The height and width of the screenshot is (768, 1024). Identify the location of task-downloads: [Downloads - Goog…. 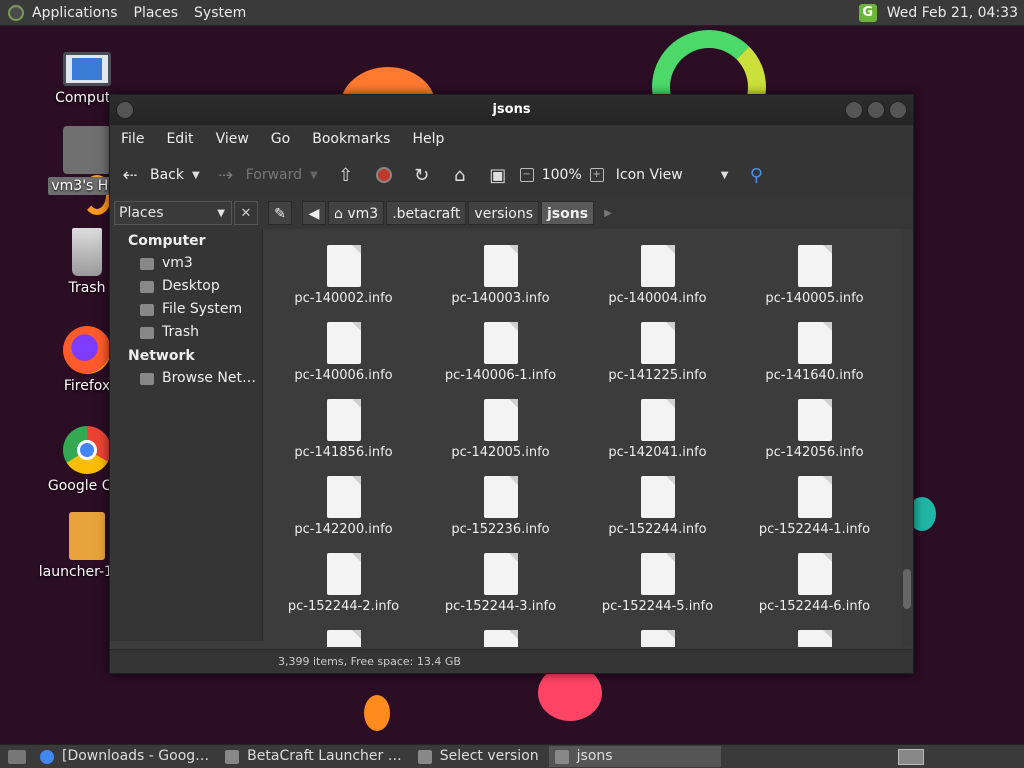
(124, 756).